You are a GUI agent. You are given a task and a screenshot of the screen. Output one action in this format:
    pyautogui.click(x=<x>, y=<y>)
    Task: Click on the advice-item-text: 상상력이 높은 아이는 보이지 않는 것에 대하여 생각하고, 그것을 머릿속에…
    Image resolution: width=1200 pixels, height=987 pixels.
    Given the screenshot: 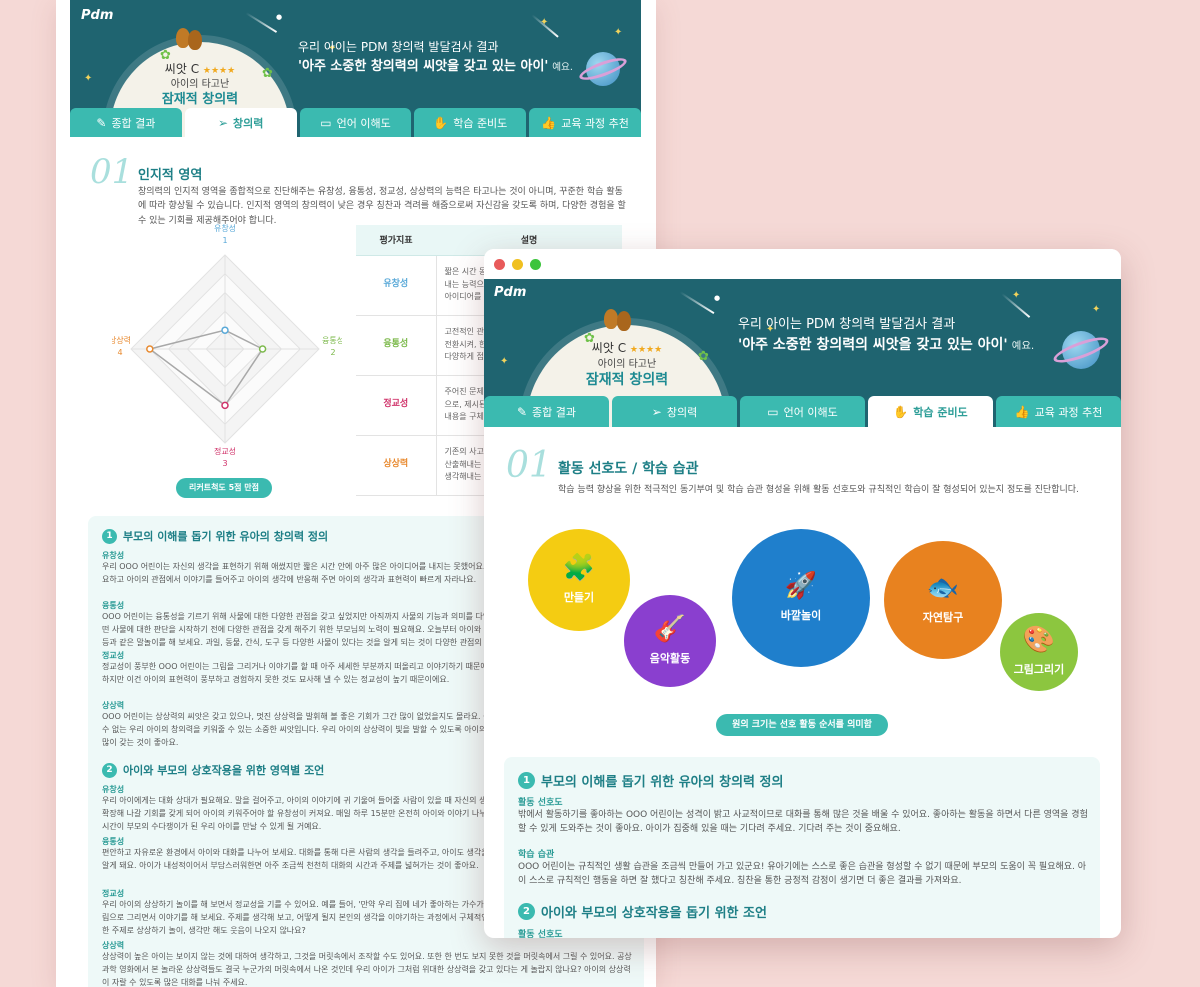 What is the action you would take?
    pyautogui.click(x=367, y=969)
    